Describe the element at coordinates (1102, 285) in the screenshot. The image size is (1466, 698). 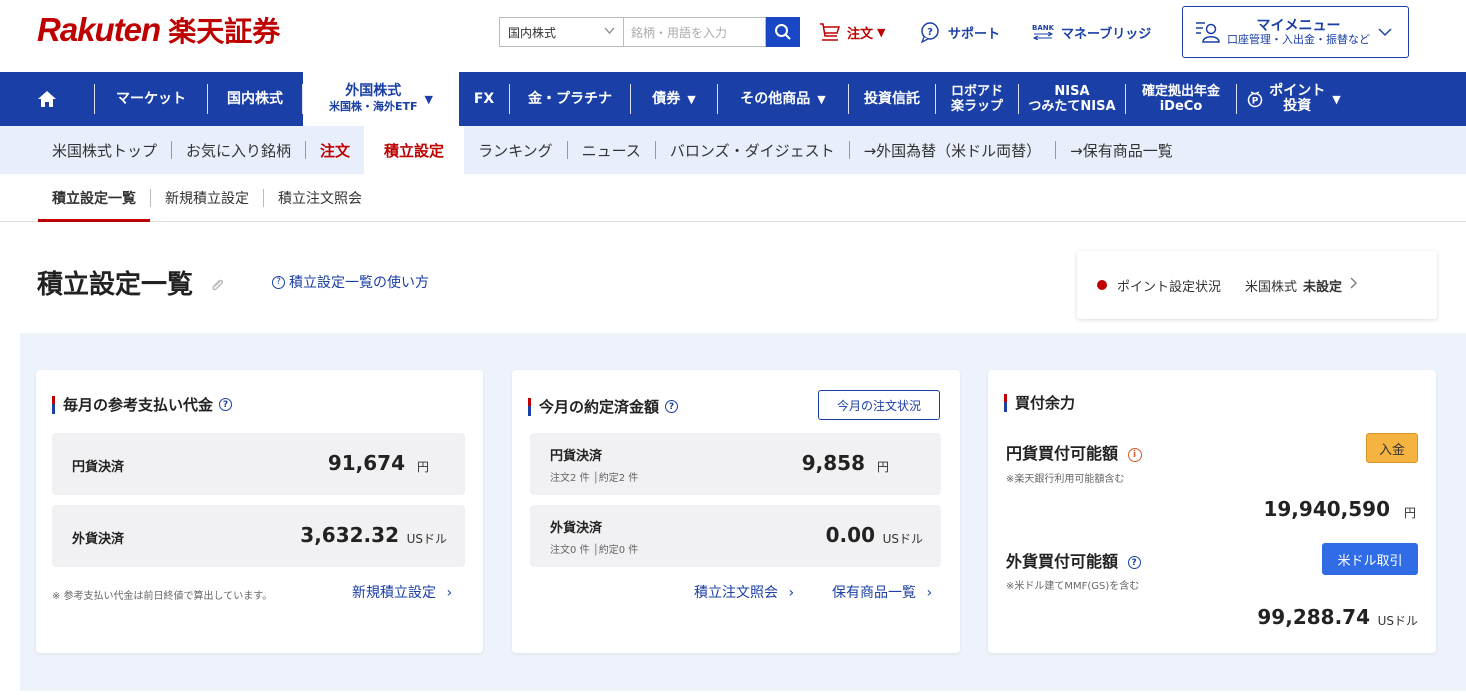
I see `point-status-dot-icon` at that location.